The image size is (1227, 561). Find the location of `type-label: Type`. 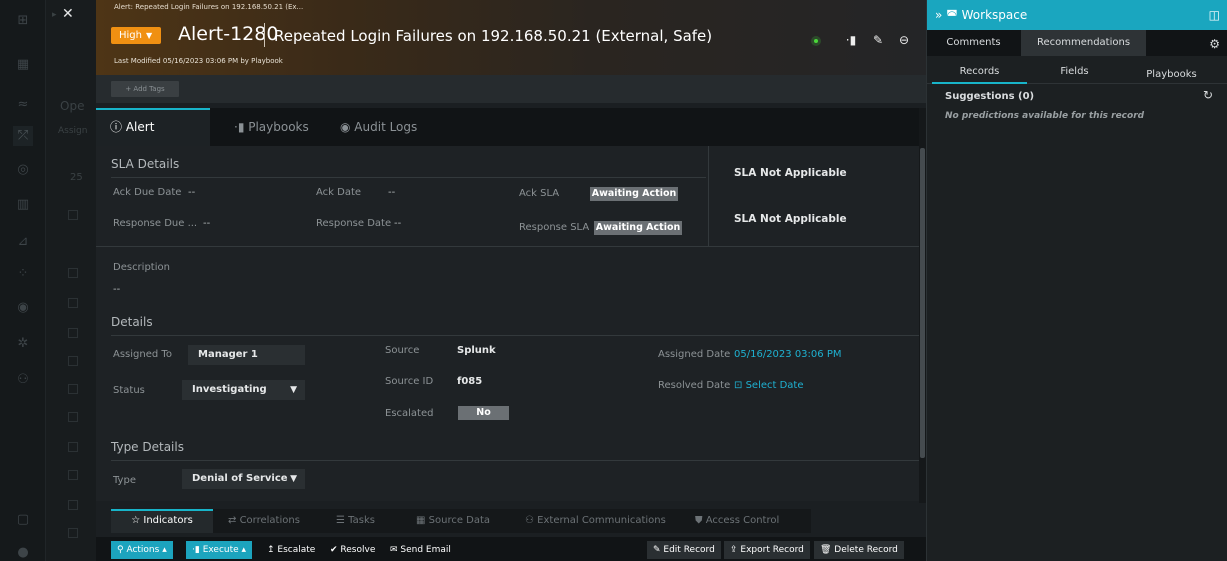

type-label: Type is located at coordinates (124, 480).